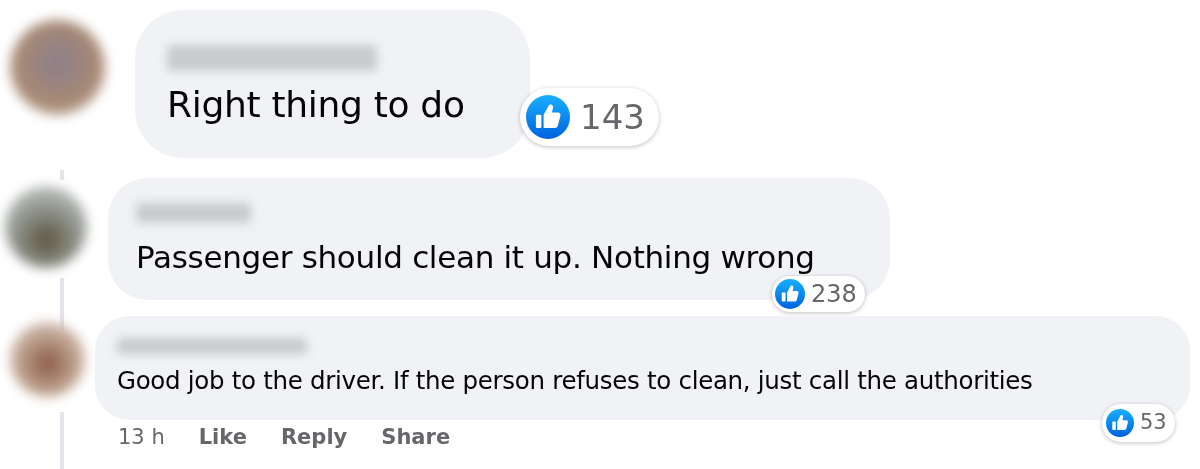 This screenshot has width=1200, height=469. I want to click on comment-text: Passenger should clean it up. Nothing wrong, so click(476, 257).